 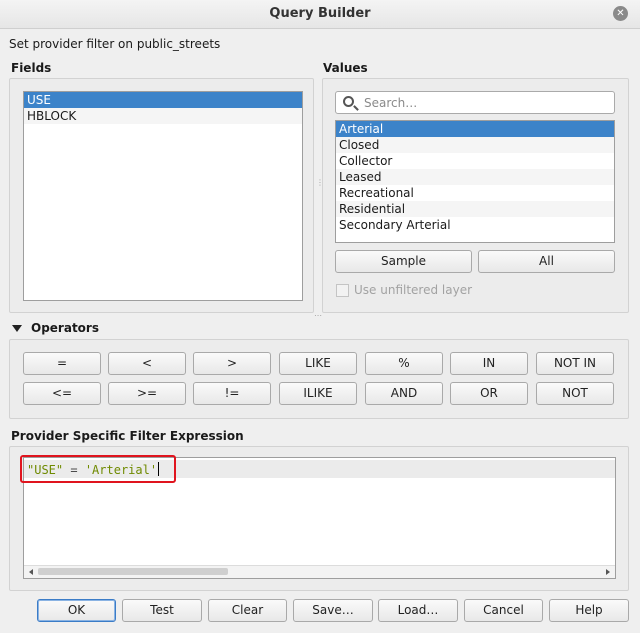 I want to click on value-item: Leased, so click(x=475, y=177).